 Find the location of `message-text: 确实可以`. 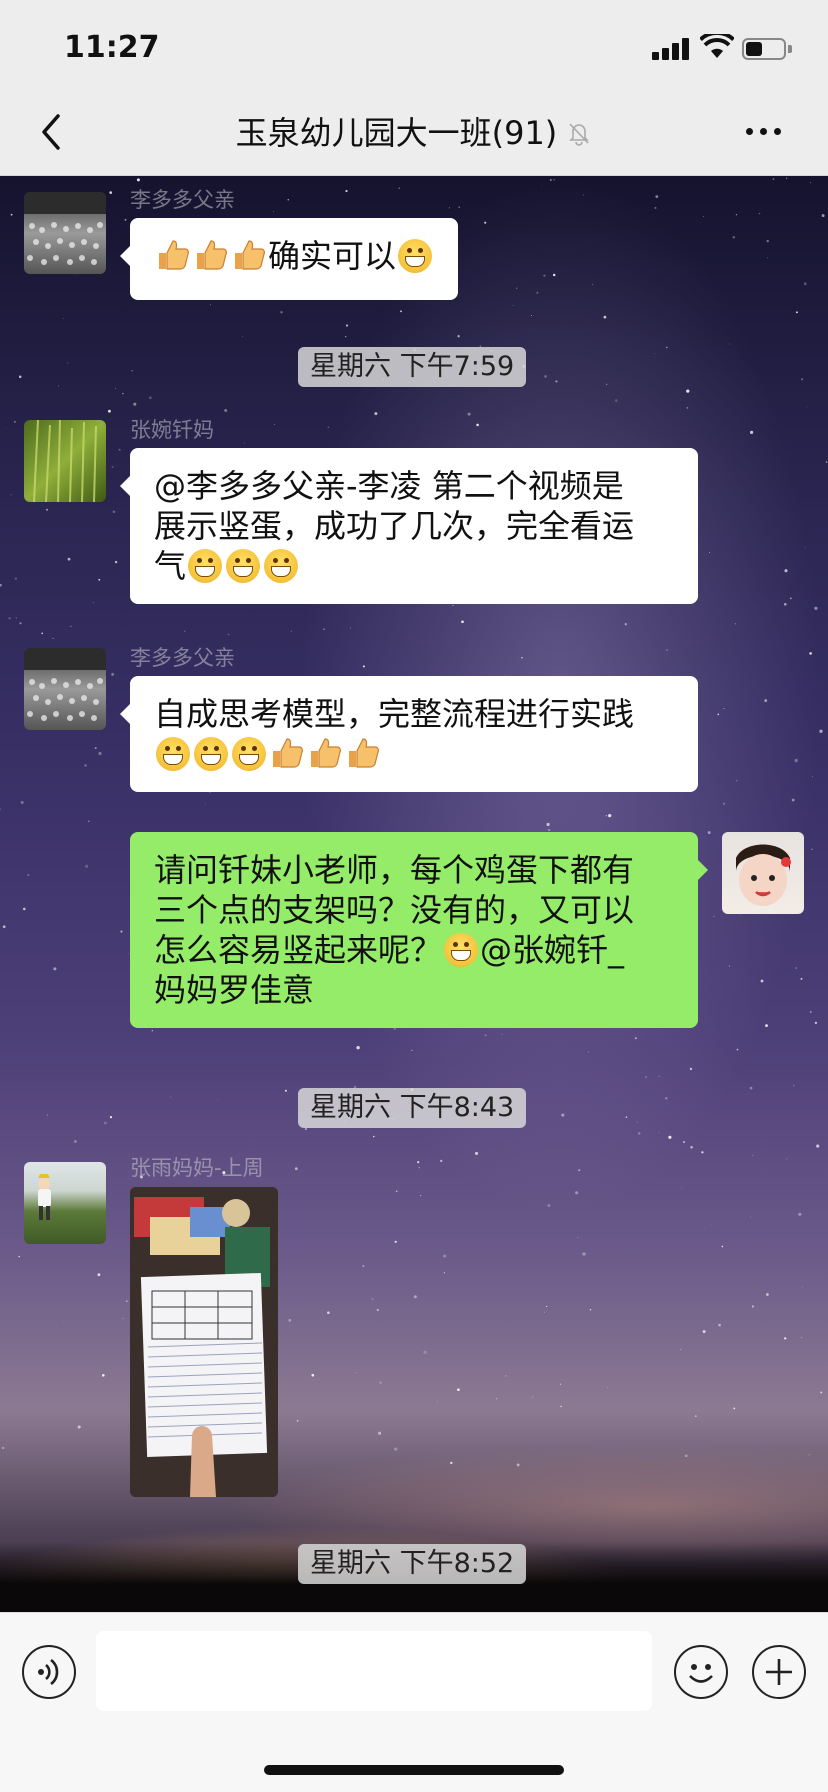

message-text: 确实可以 is located at coordinates (332, 256).